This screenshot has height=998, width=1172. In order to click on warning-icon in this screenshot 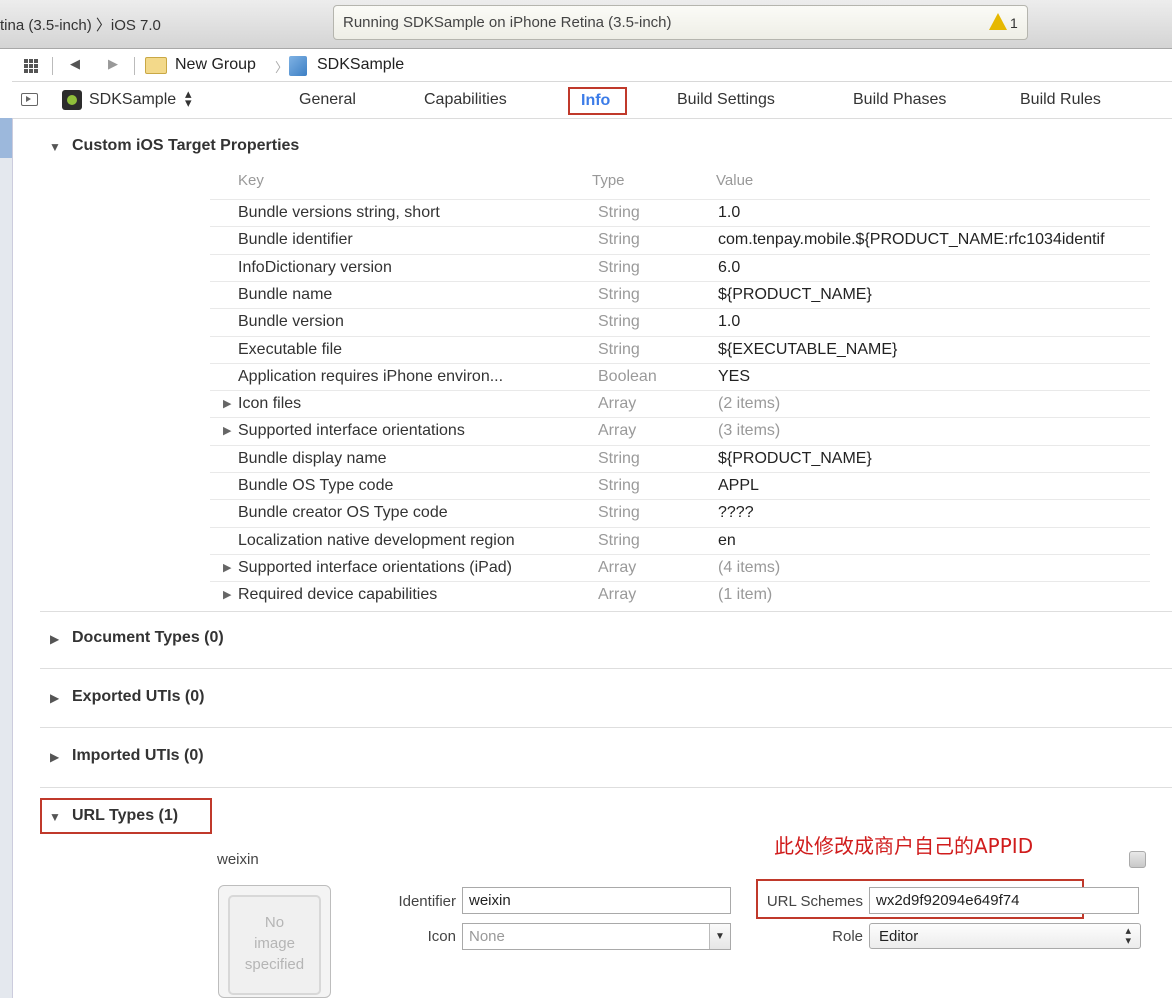, I will do `click(998, 21)`.